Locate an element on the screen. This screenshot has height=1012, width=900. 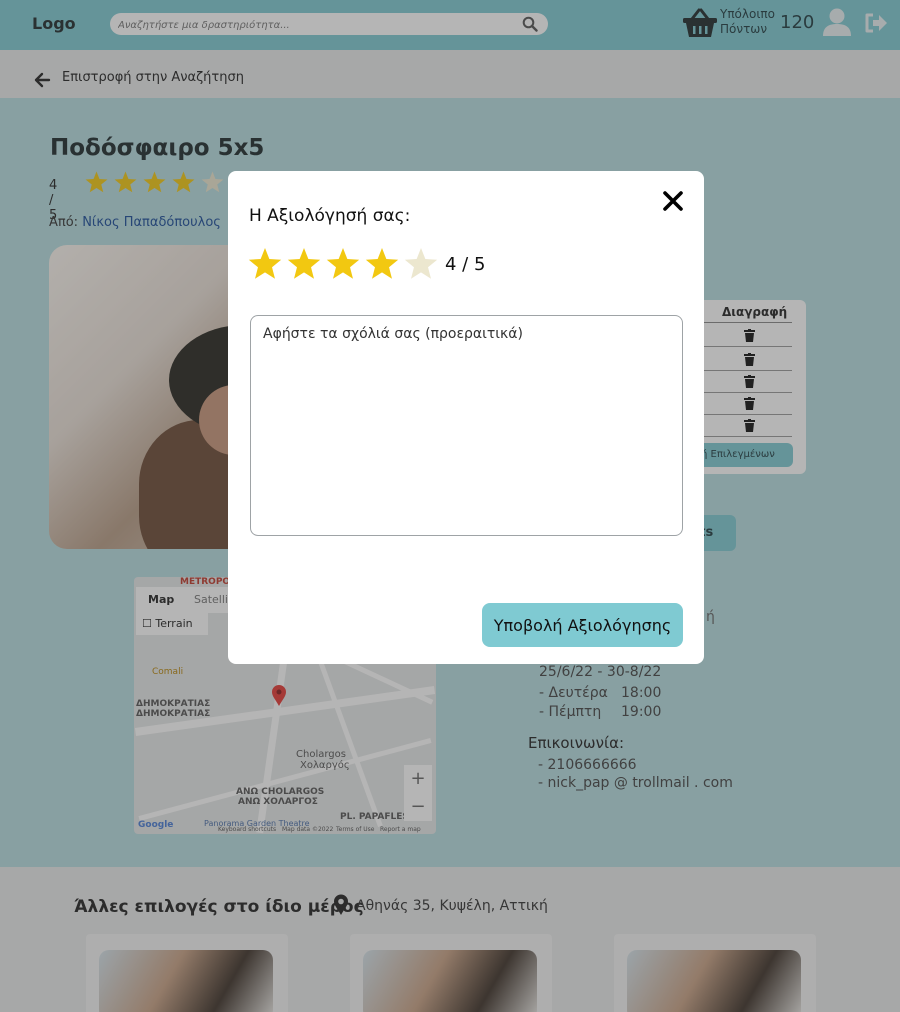
comment-textarea is located at coordinates (466, 425).